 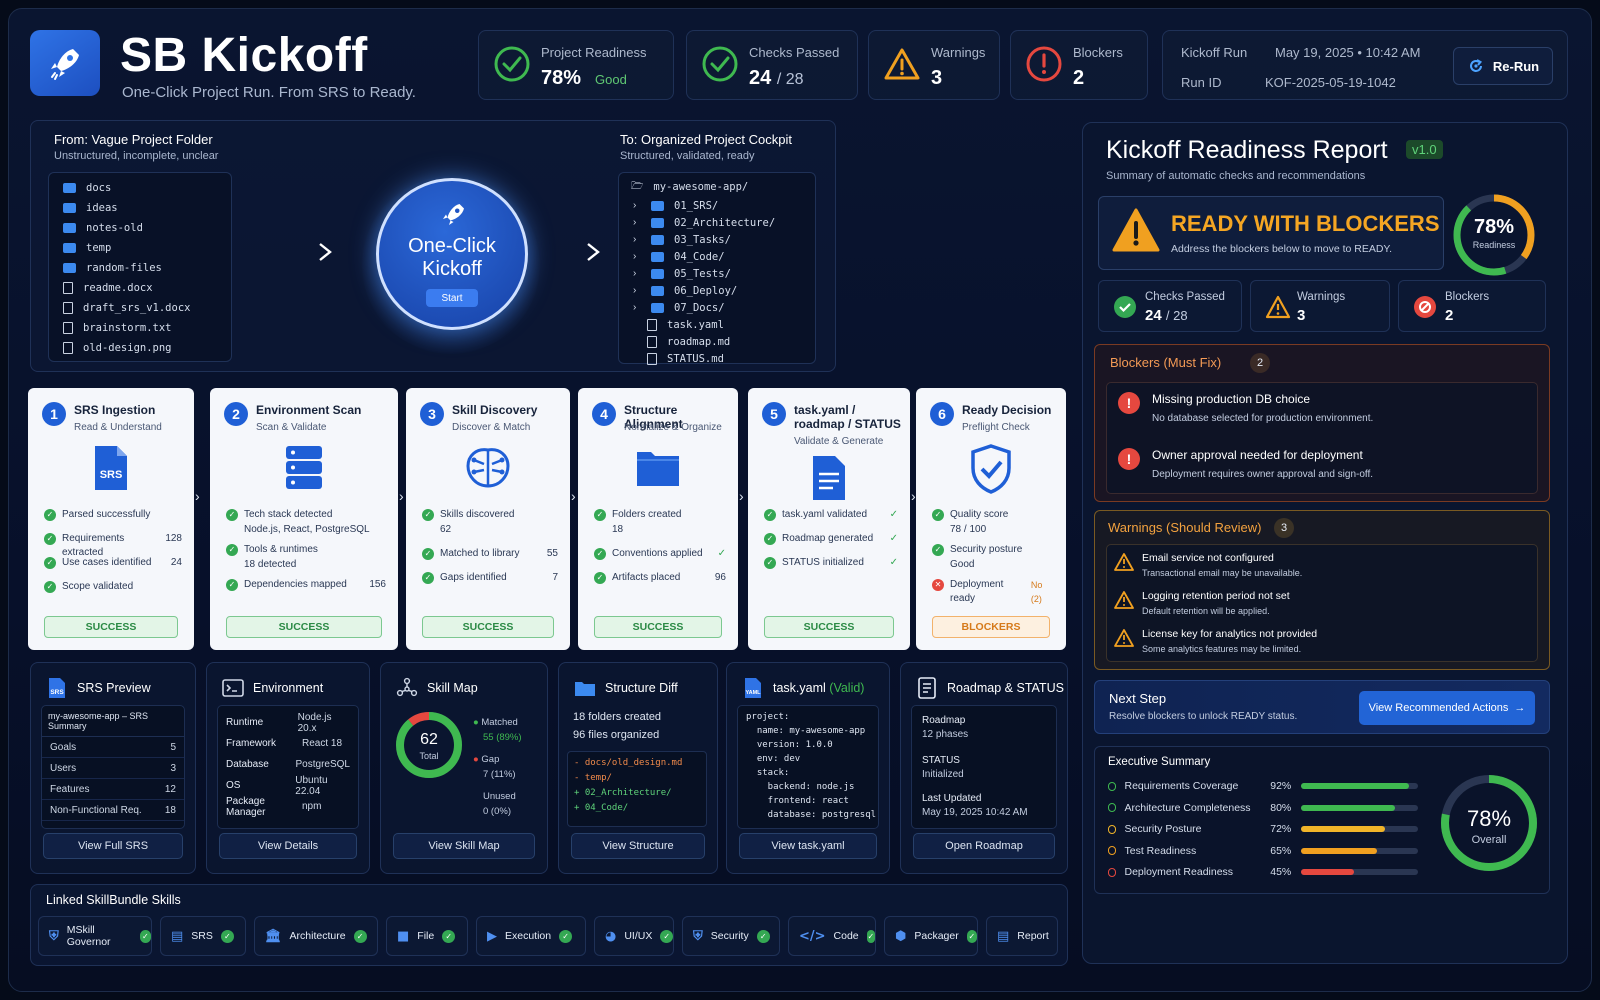 What do you see at coordinates (832, 936) in the screenshot?
I see `skill-chip: </> Code ✓` at bounding box center [832, 936].